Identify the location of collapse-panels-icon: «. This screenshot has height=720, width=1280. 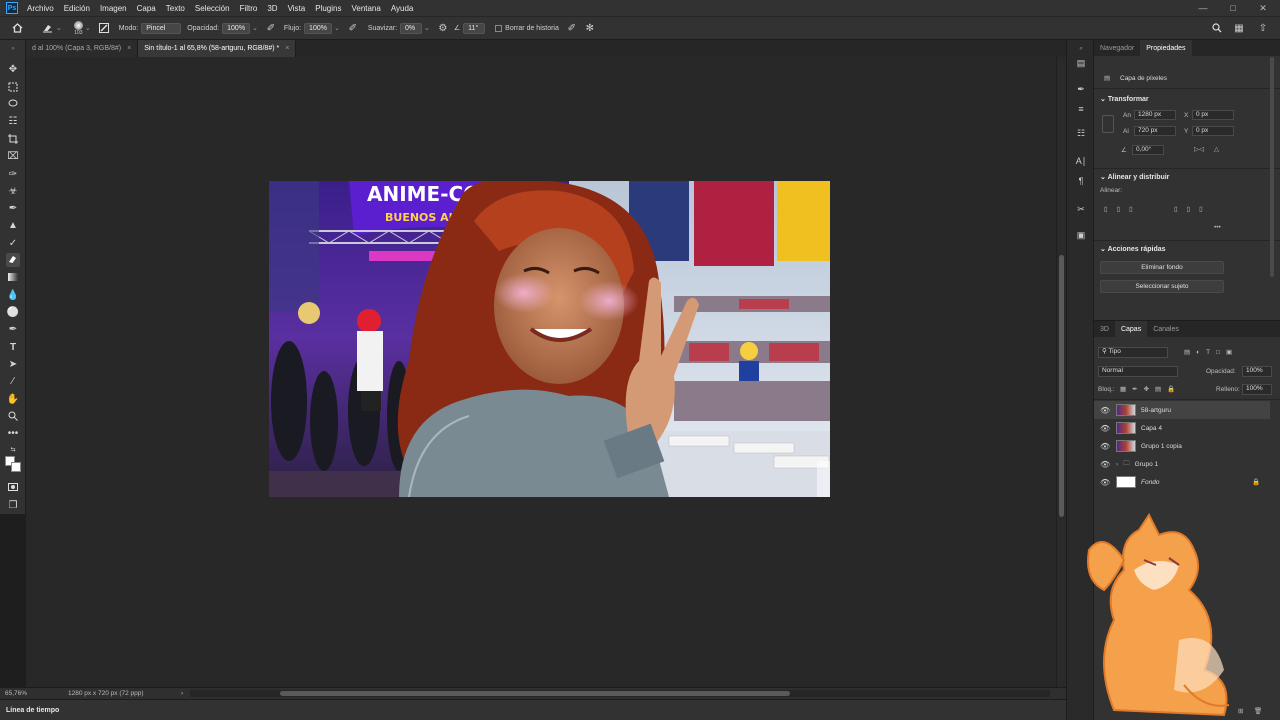
(1081, 49).